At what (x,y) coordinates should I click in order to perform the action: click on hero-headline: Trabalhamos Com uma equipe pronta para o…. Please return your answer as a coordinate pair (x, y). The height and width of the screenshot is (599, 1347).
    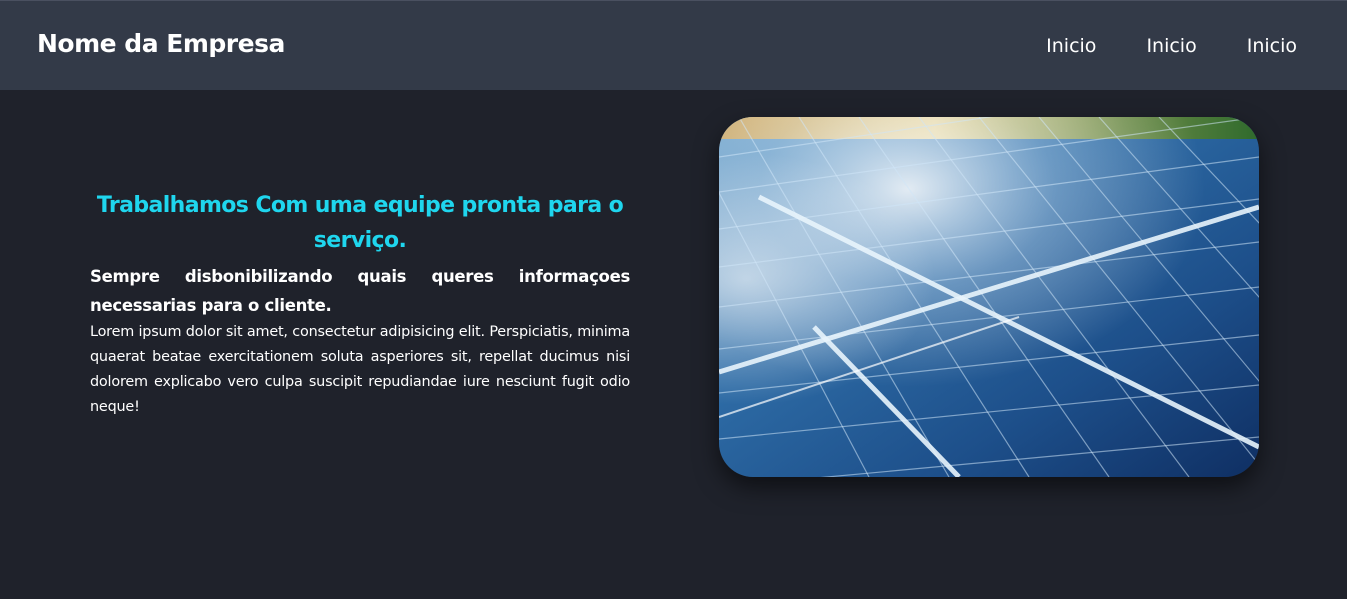
    Looking at the image, I should click on (360, 223).